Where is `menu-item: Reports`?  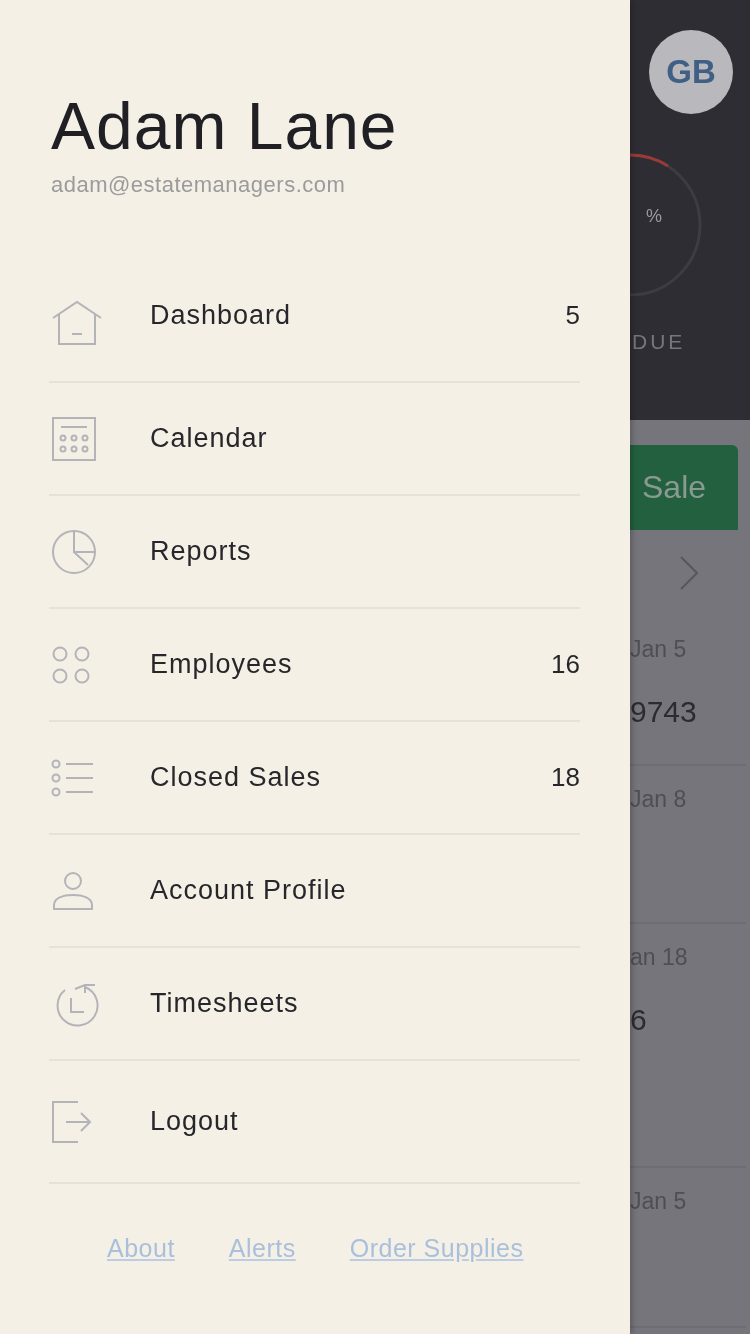 menu-item: Reports is located at coordinates (314, 552).